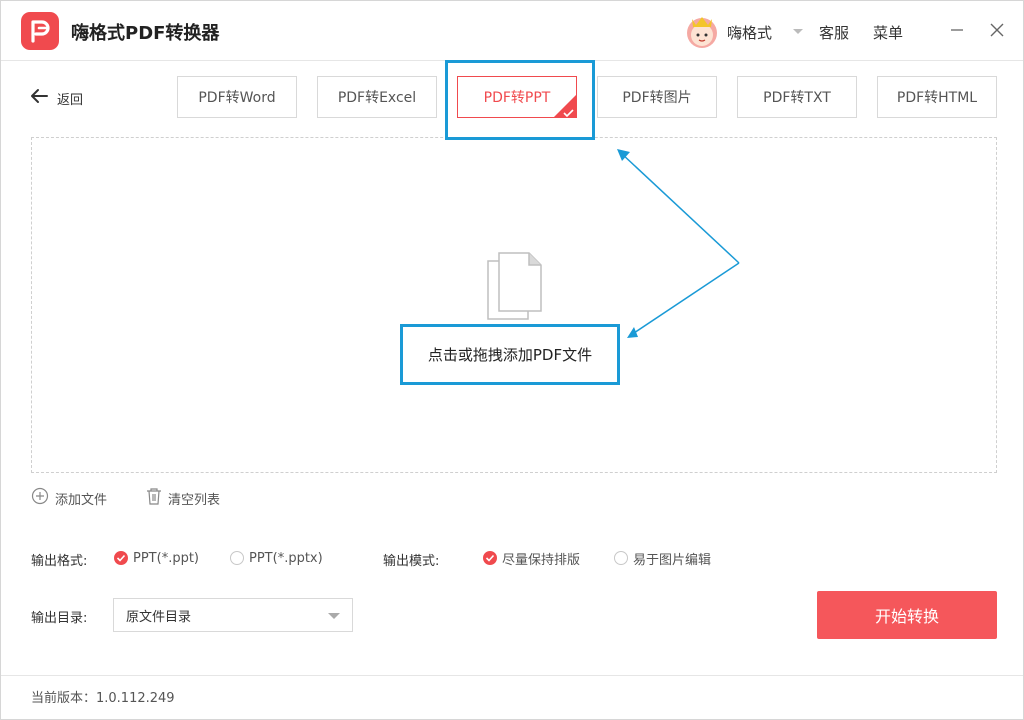 The width and height of the screenshot is (1024, 720). What do you see at coordinates (166, 558) in the screenshot?
I see `radio-label: PPT(*.ppt)` at bounding box center [166, 558].